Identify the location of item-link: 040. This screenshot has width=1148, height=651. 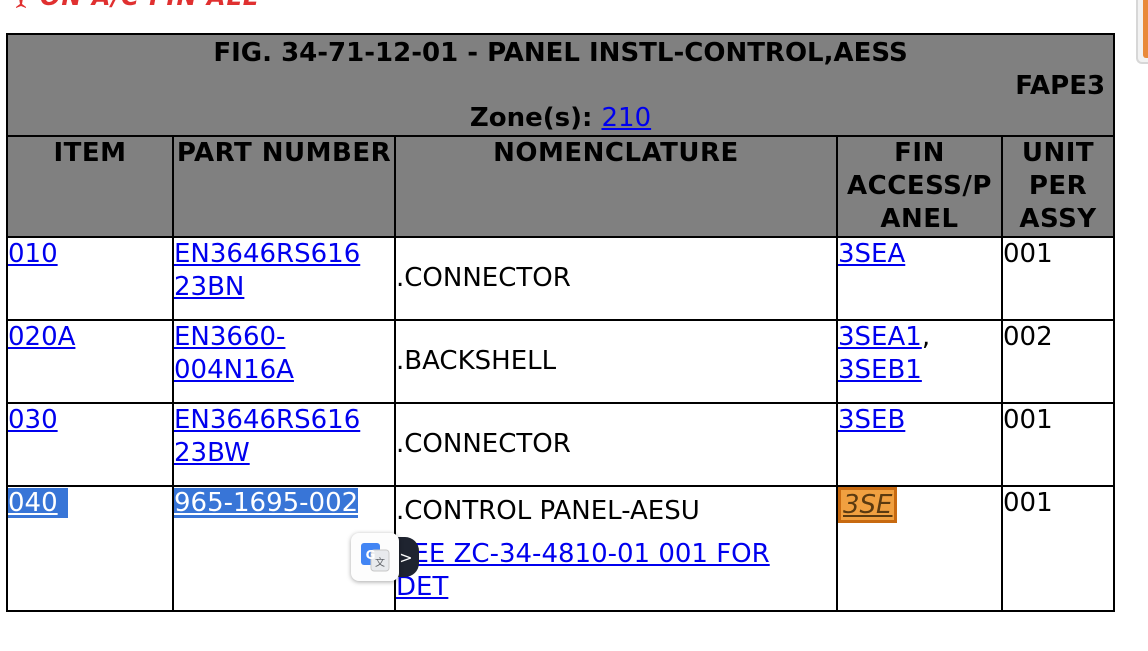
(38, 503).